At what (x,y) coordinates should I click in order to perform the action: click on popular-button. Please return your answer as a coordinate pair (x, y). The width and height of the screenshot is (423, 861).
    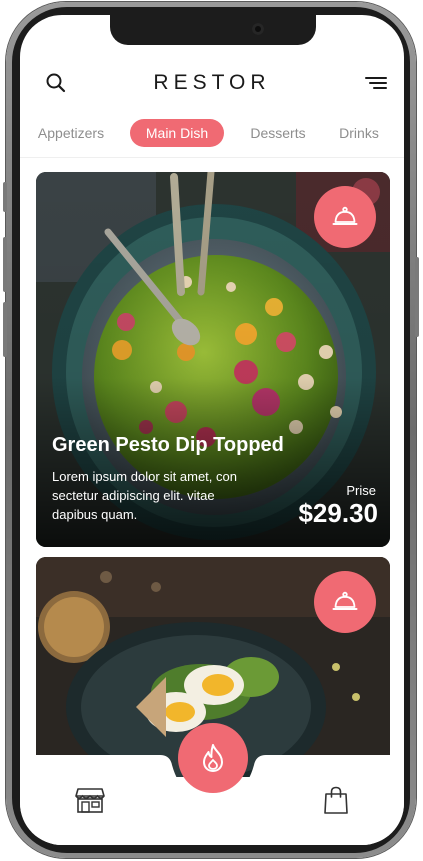
    Looking at the image, I should click on (213, 758).